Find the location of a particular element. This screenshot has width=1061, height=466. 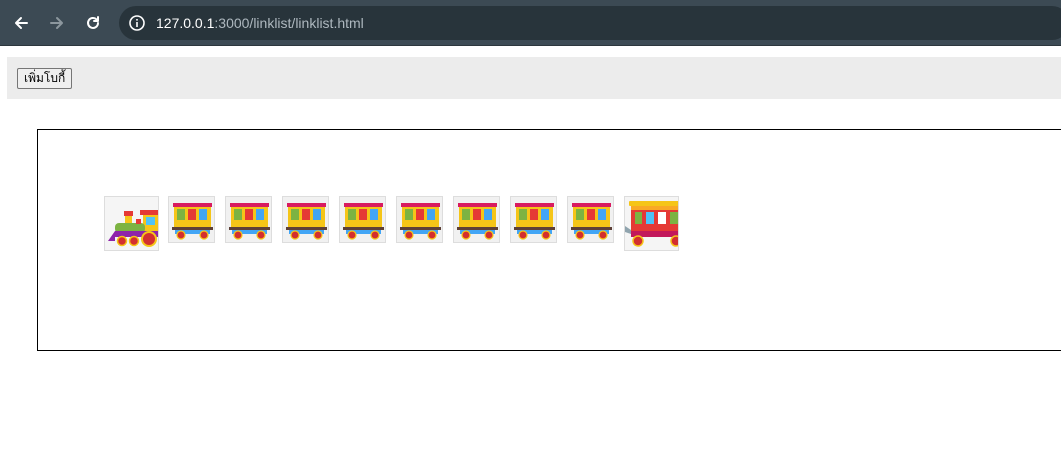

forward-arrow-icon is located at coordinates (56, 23).